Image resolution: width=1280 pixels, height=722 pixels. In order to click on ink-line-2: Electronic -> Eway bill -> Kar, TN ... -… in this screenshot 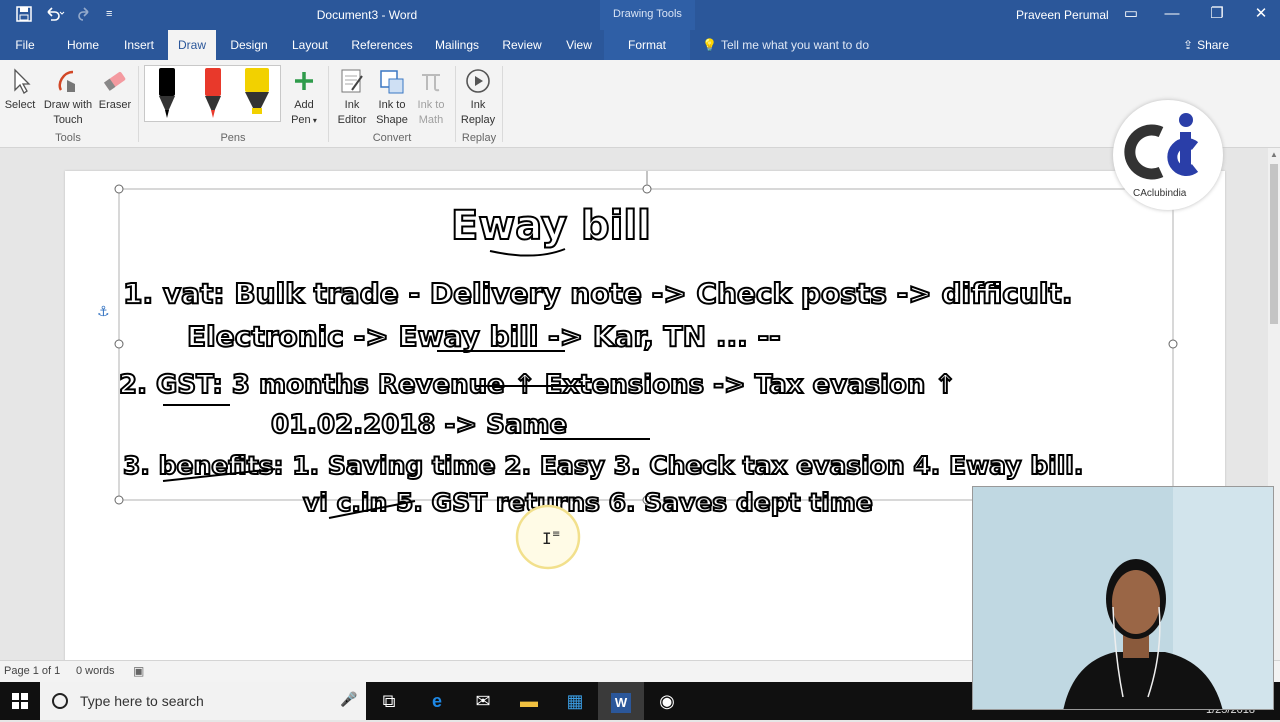, I will do `click(484, 336)`.